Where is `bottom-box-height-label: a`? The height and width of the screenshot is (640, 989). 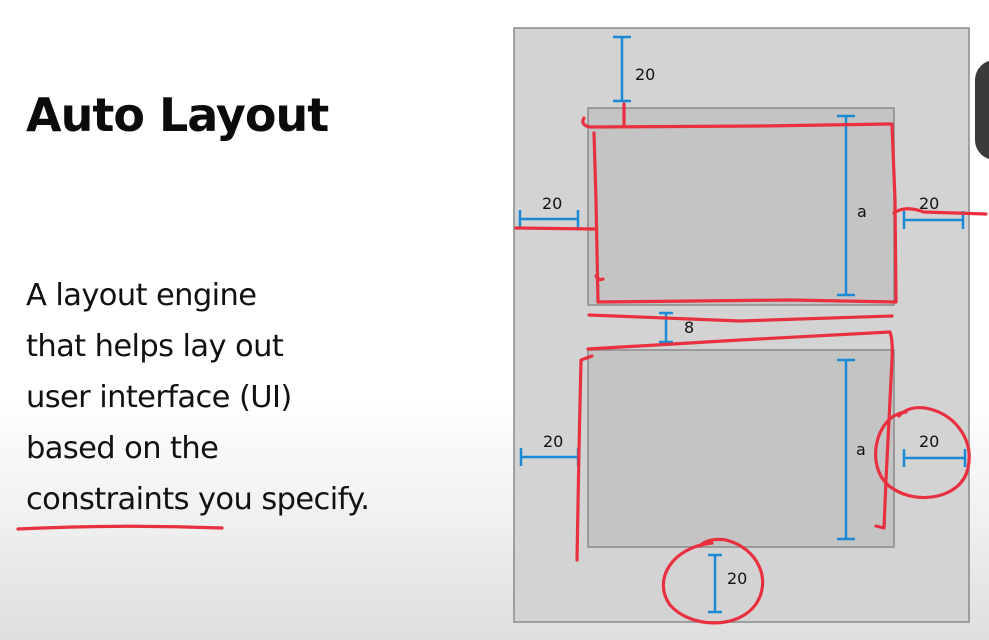 bottom-box-height-label: a is located at coordinates (861, 449).